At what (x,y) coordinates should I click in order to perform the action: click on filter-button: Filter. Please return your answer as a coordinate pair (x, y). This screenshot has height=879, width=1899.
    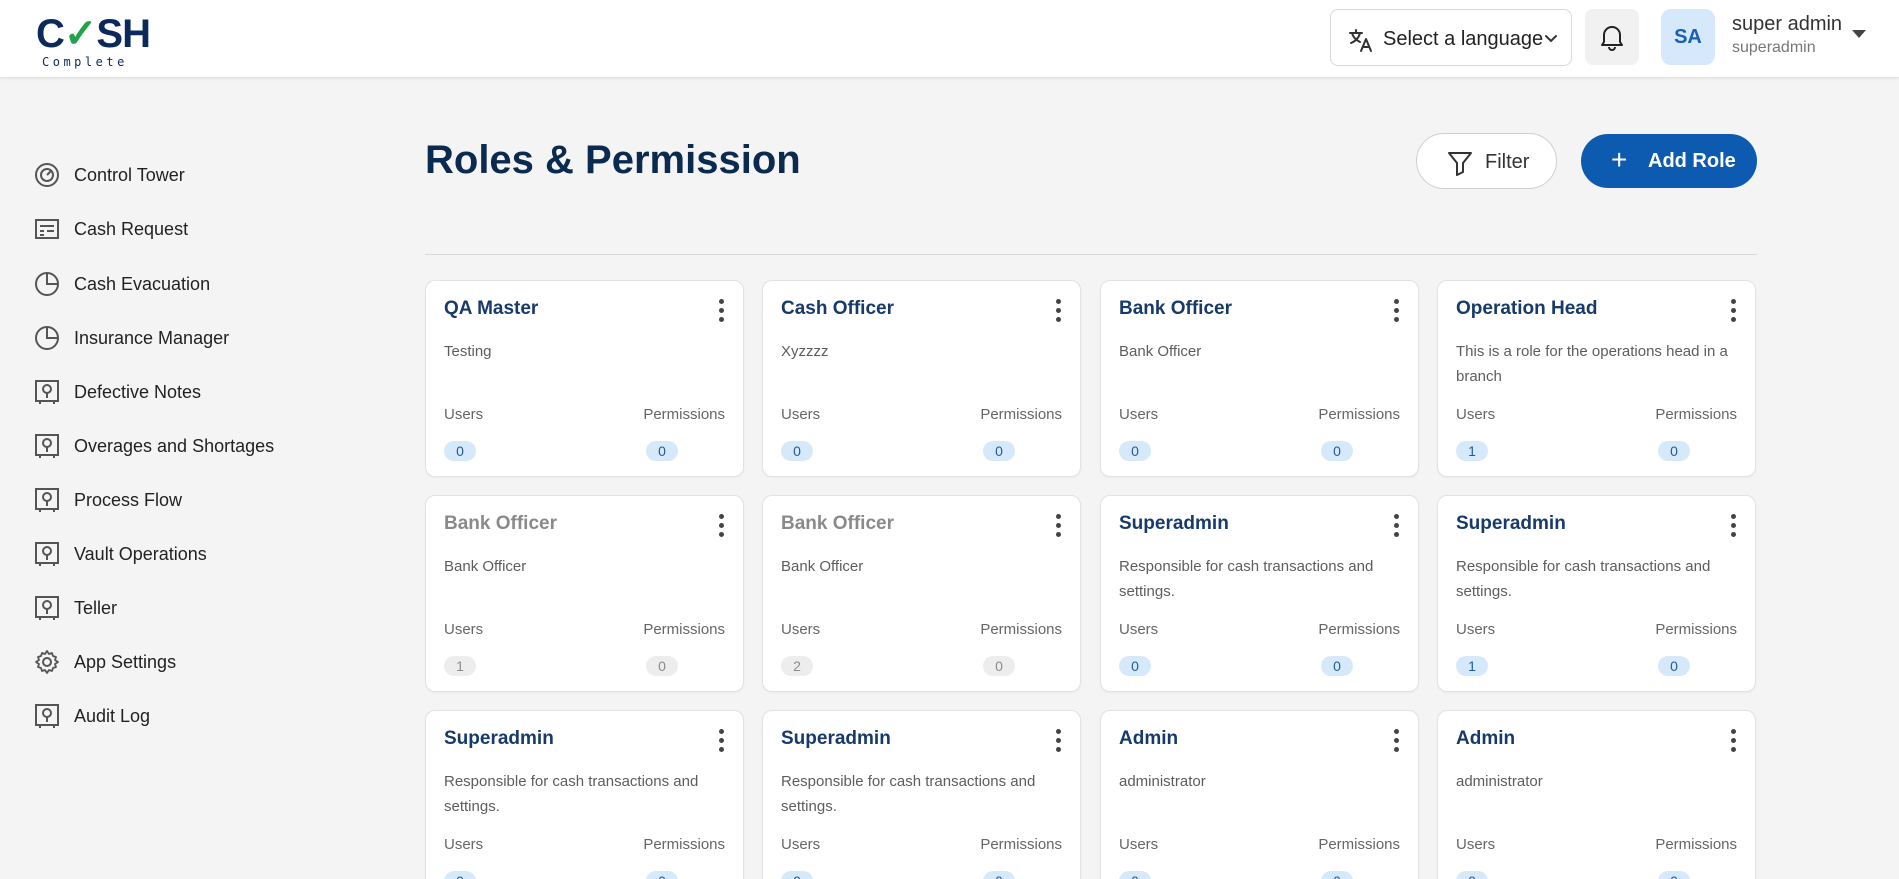
    Looking at the image, I should click on (1486, 161).